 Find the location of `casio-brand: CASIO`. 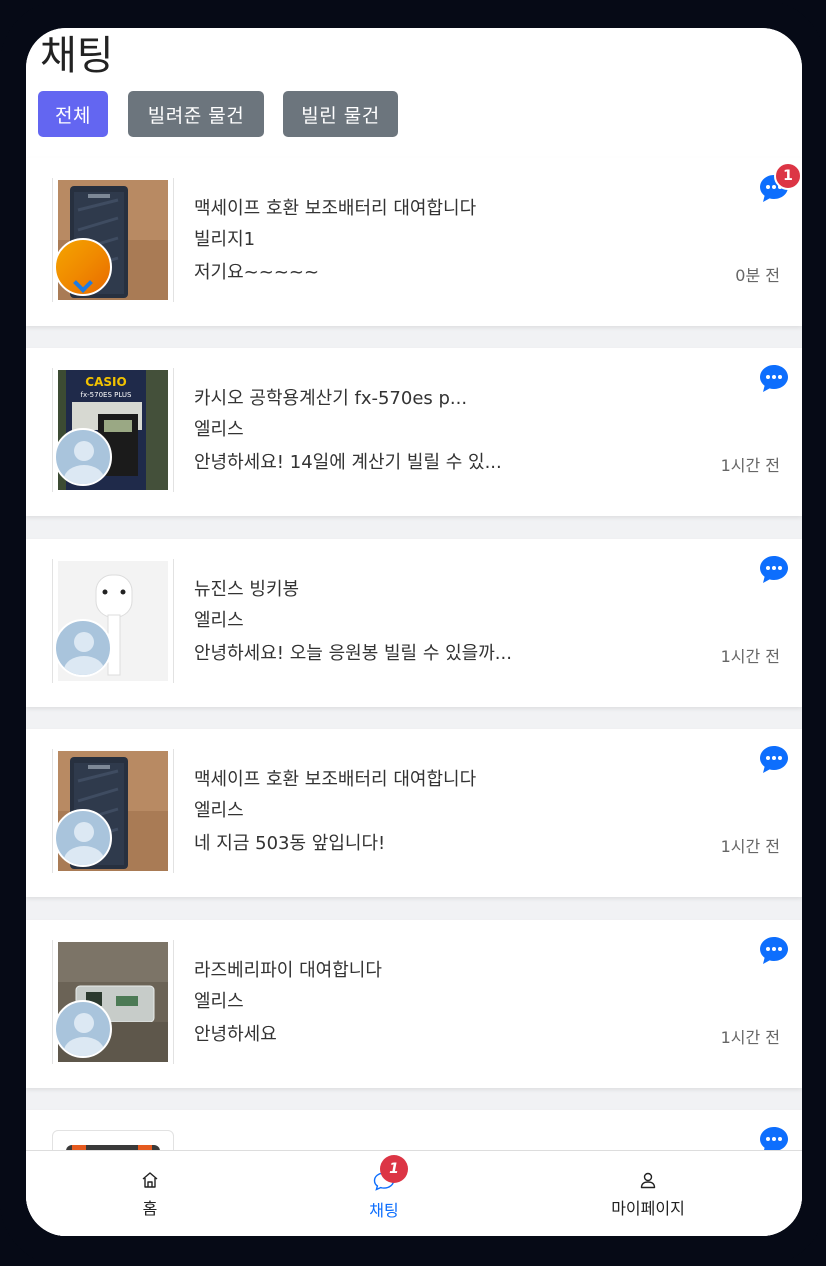

casio-brand: CASIO is located at coordinates (105, 382).